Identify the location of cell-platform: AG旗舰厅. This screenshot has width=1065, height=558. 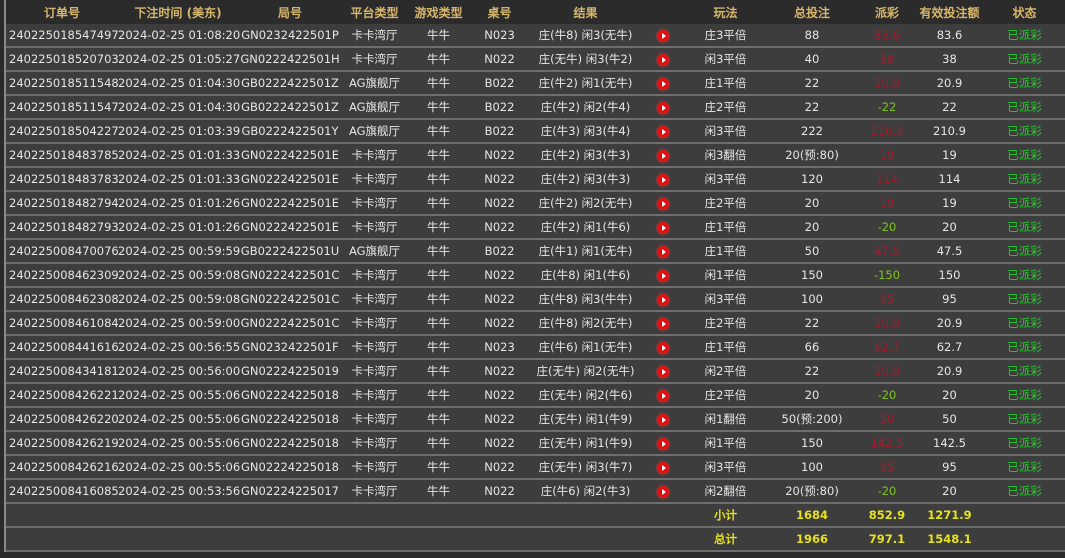
(374, 83).